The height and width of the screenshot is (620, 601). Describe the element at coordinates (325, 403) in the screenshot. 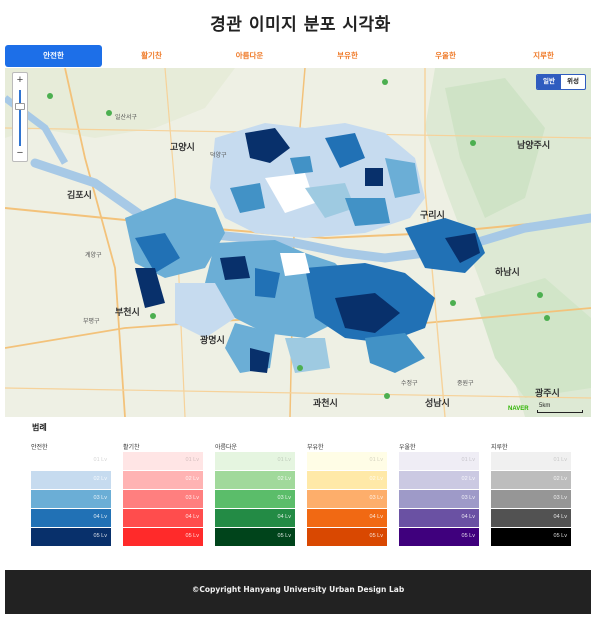

I see `map-label-gwacheon: 과천시` at that location.